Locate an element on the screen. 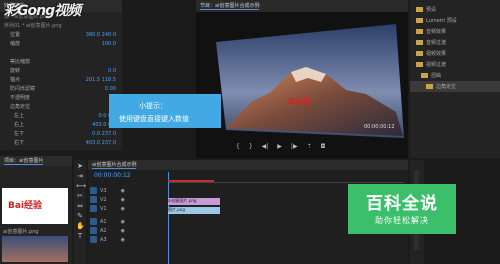 This screenshot has height=264, width=500. effect-control-value: 0.0 is located at coordinates (112, 71).